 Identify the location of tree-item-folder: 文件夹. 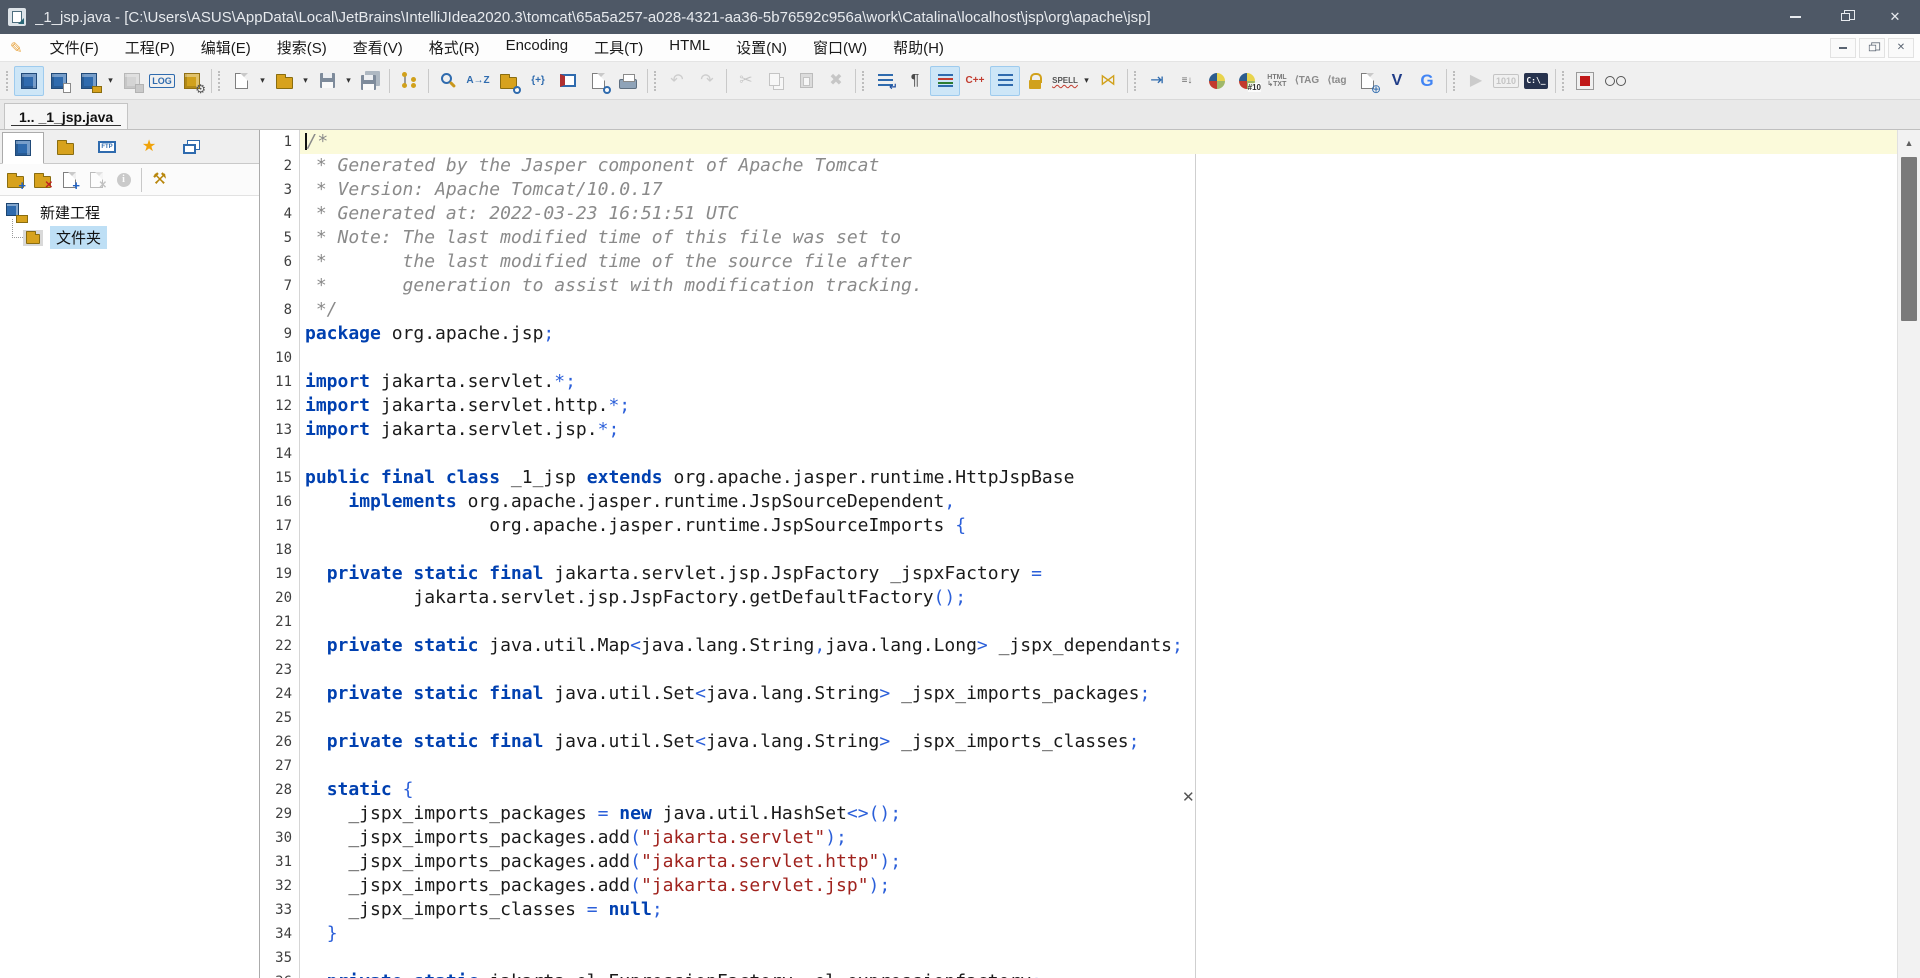
(135, 234).